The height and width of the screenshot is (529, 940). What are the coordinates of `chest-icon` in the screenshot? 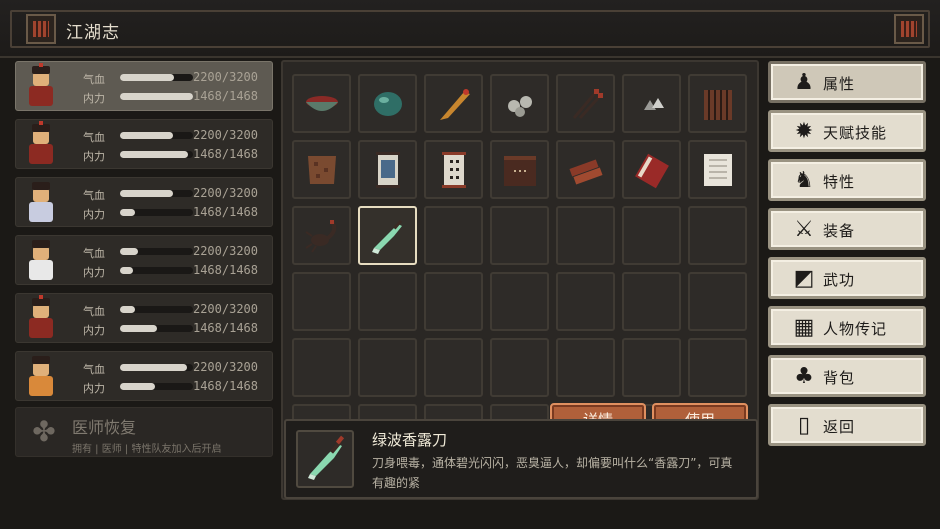 It's located at (520, 170).